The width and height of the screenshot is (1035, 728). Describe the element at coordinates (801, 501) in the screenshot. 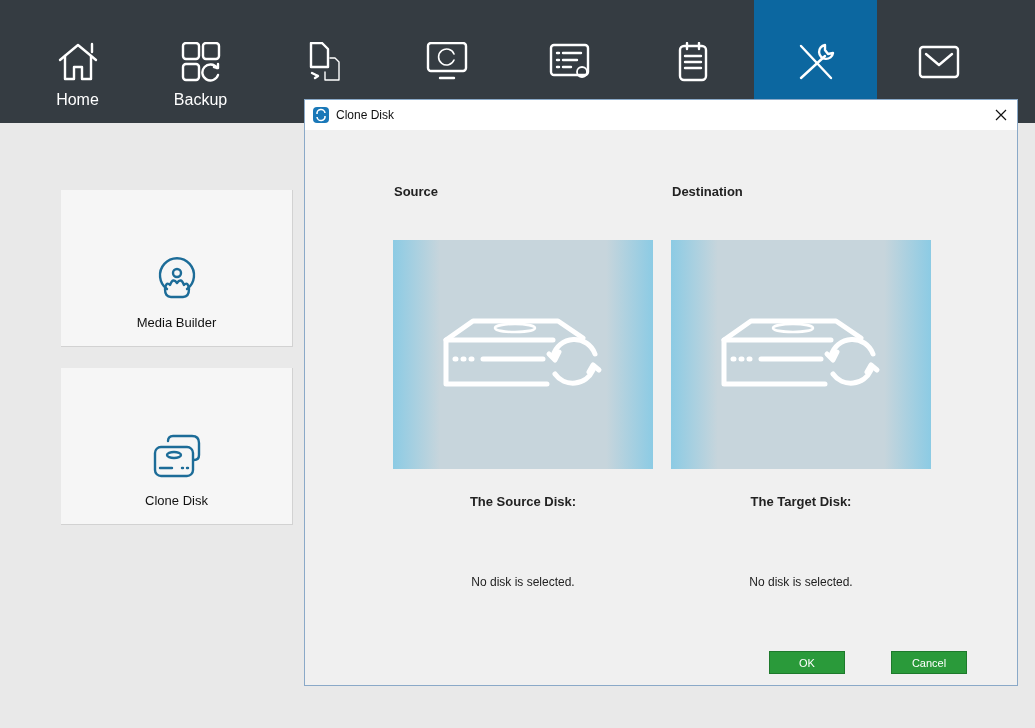

I see `disk-label: The Target Disk:` at that location.